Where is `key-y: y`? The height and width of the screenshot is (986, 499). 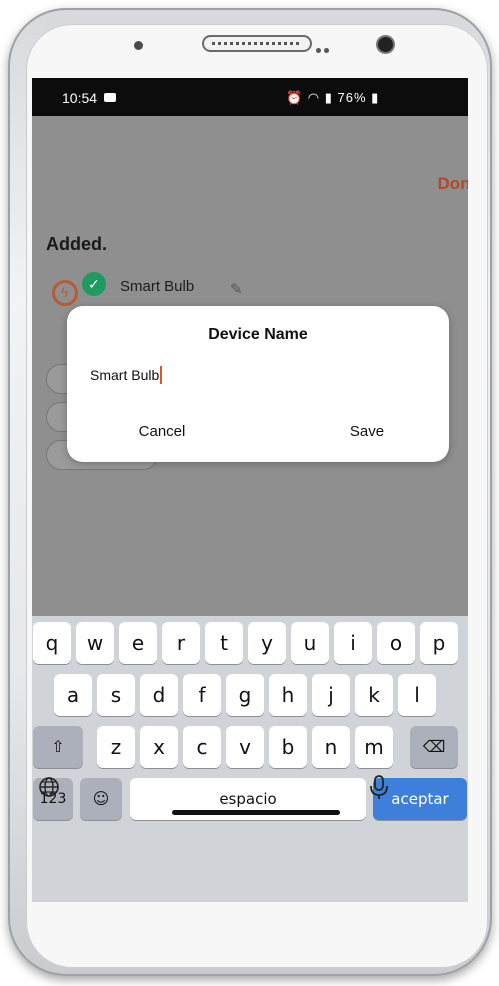
key-y: y is located at coordinates (267, 643).